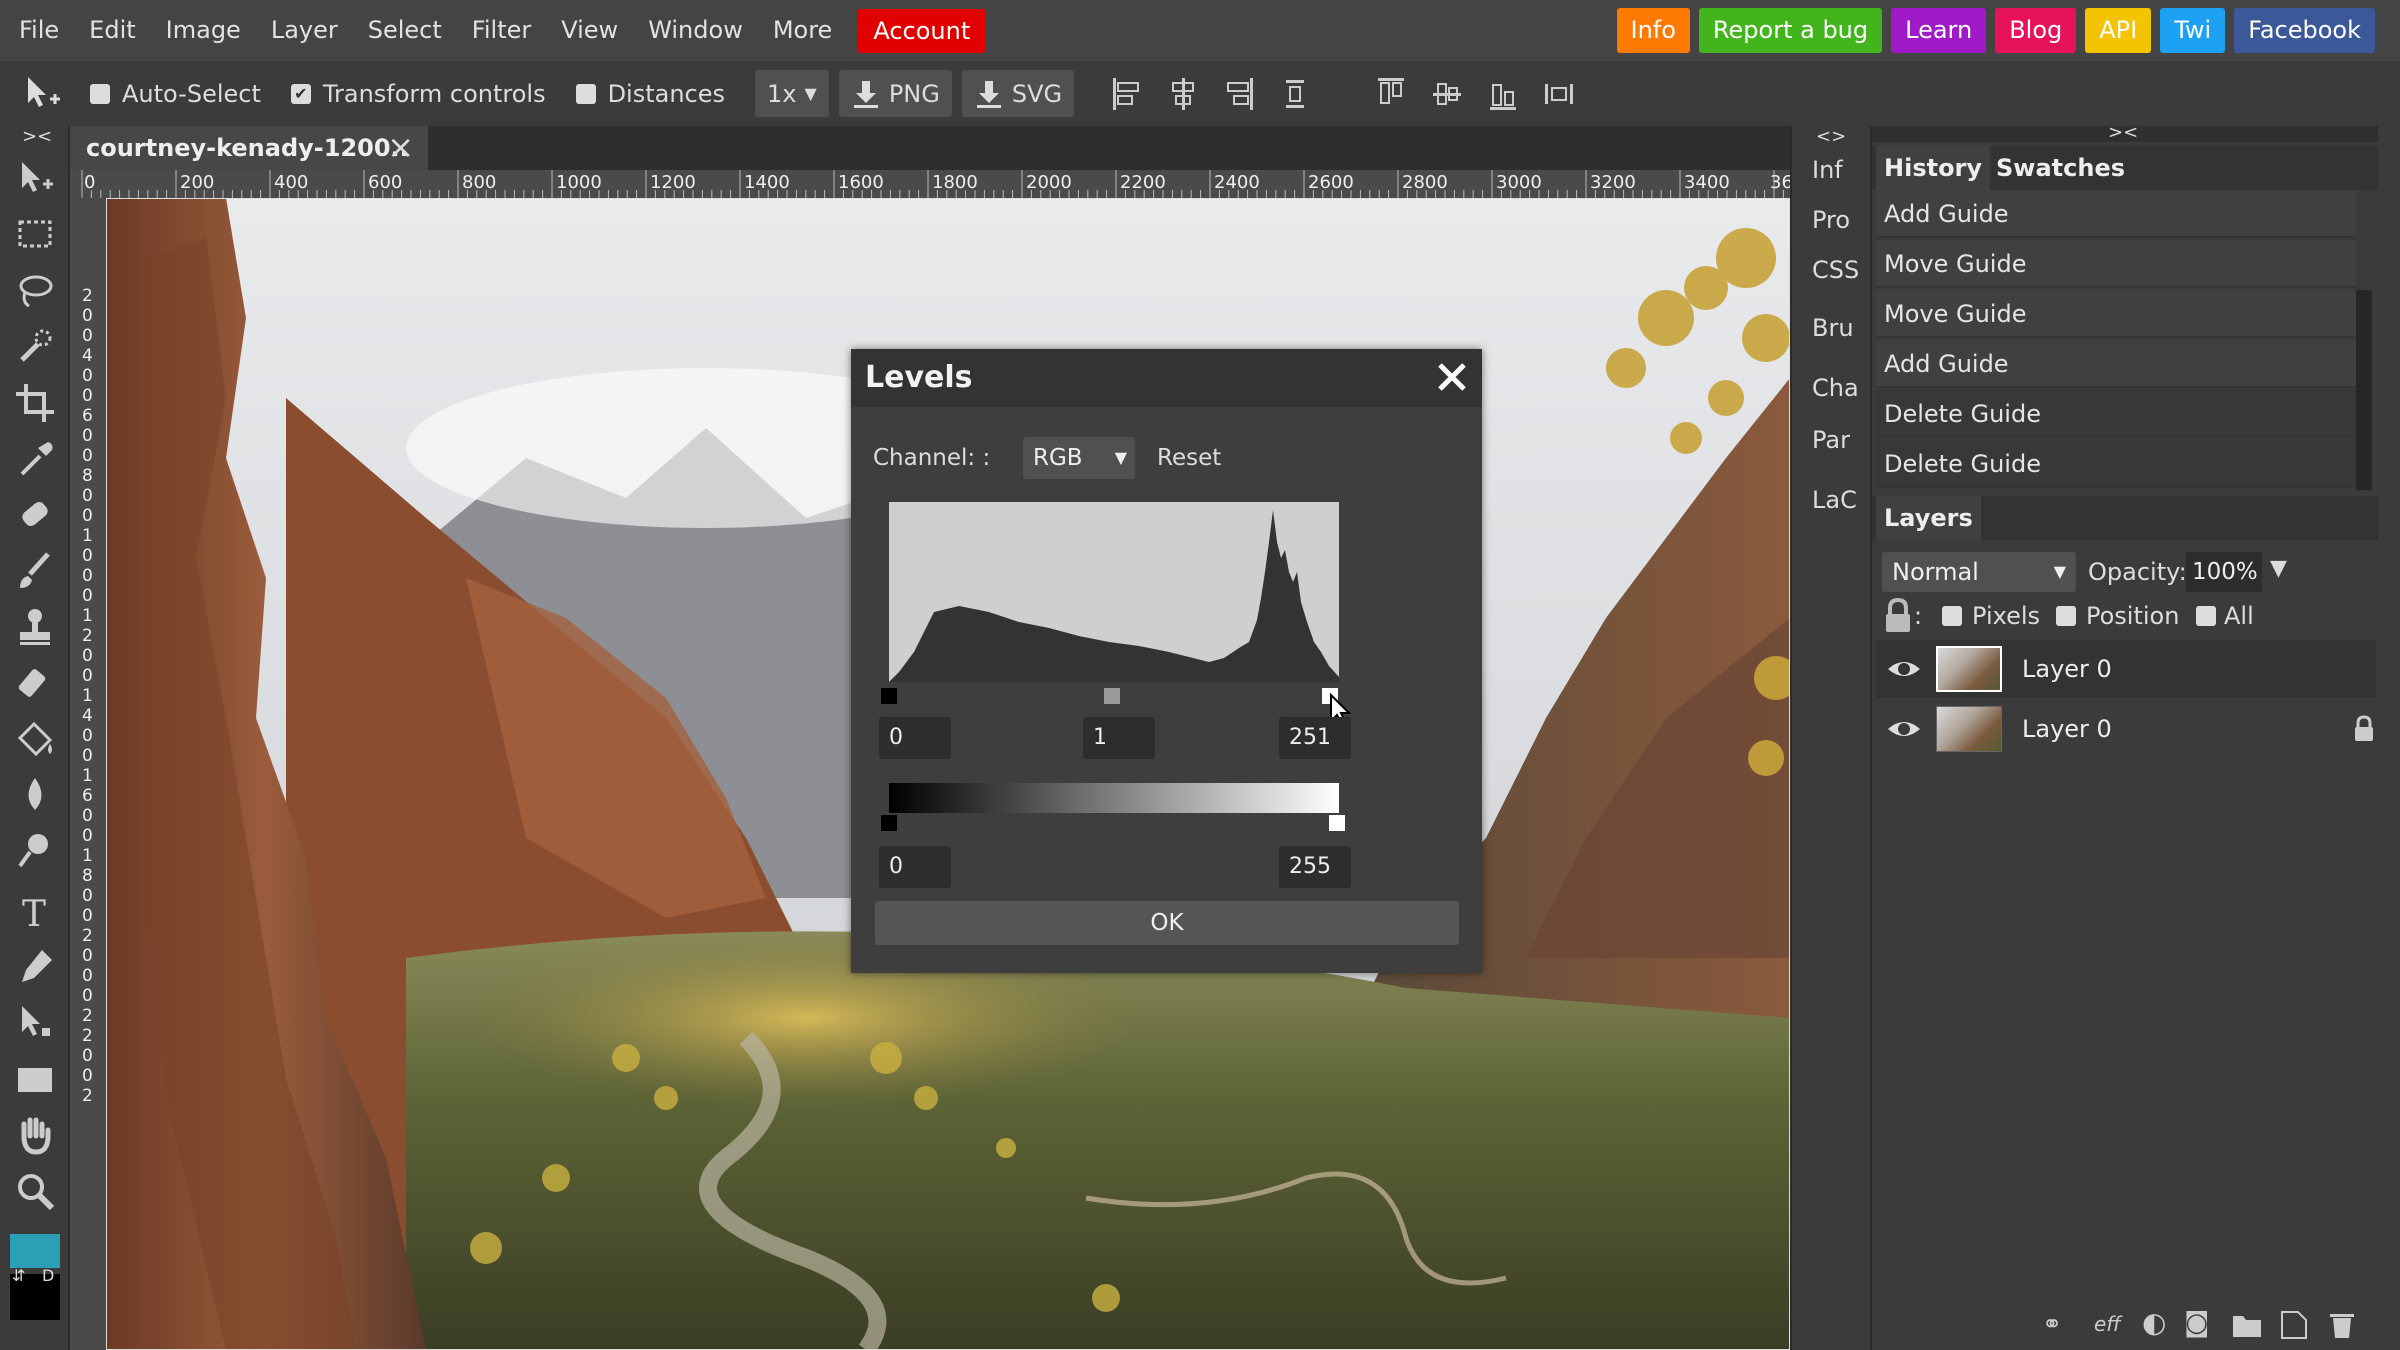 This screenshot has width=2400, height=1350. Describe the element at coordinates (1391, 94) in the screenshot. I see `align-top-icon` at that location.